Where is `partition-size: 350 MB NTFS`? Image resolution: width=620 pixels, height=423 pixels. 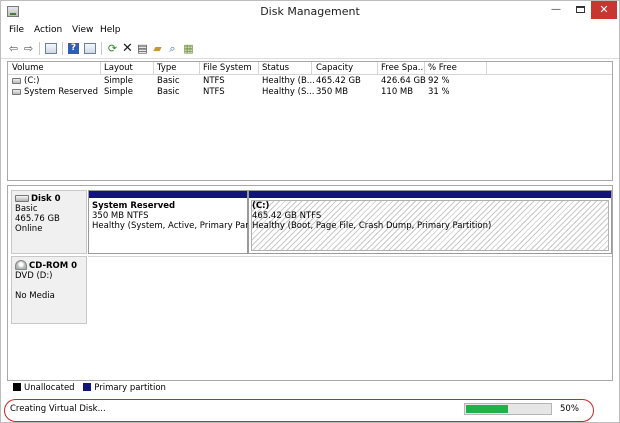 partition-size: 350 MB NTFS is located at coordinates (120, 216).